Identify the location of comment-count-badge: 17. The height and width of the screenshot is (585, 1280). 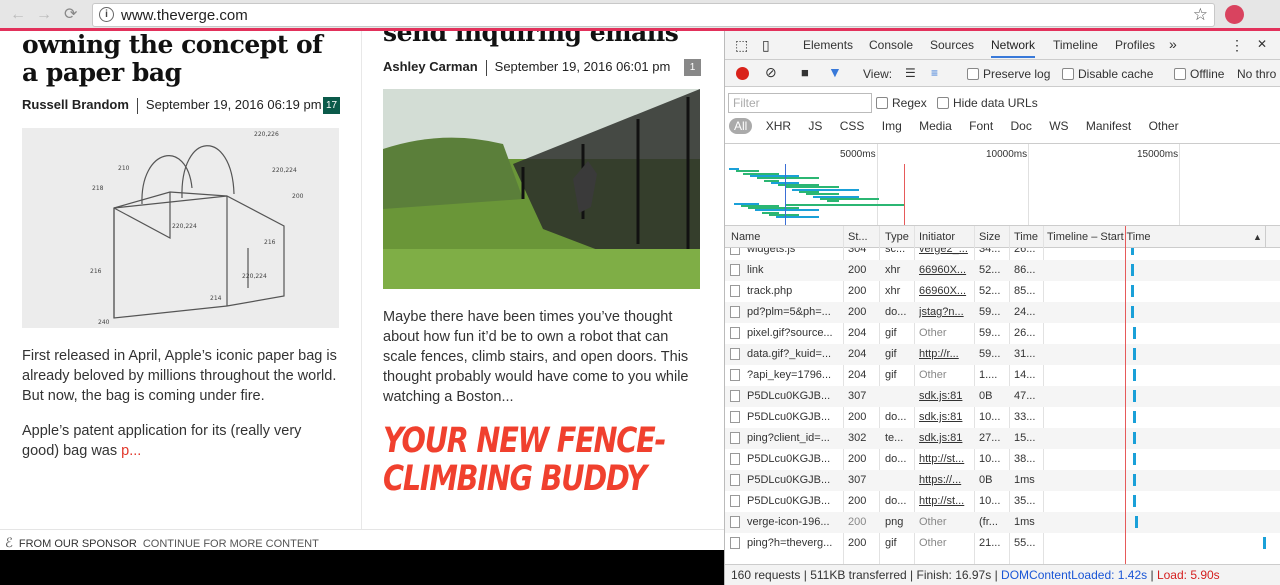
(331, 105).